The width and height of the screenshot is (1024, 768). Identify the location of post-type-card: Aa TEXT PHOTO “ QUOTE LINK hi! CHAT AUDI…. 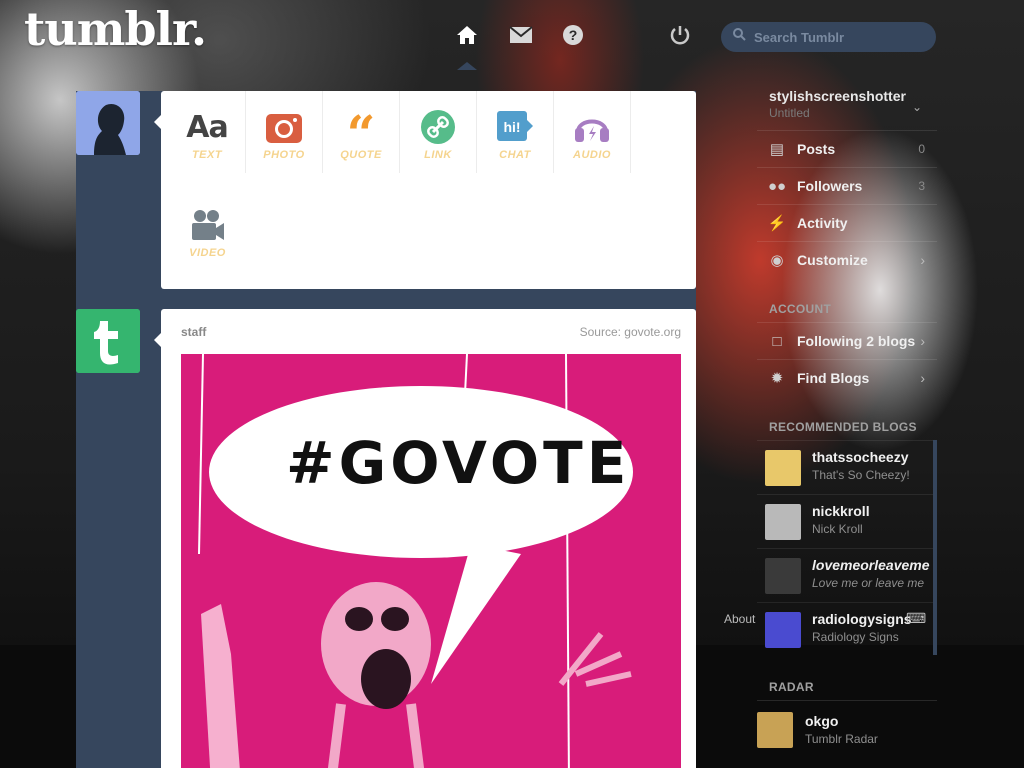
(425, 190).